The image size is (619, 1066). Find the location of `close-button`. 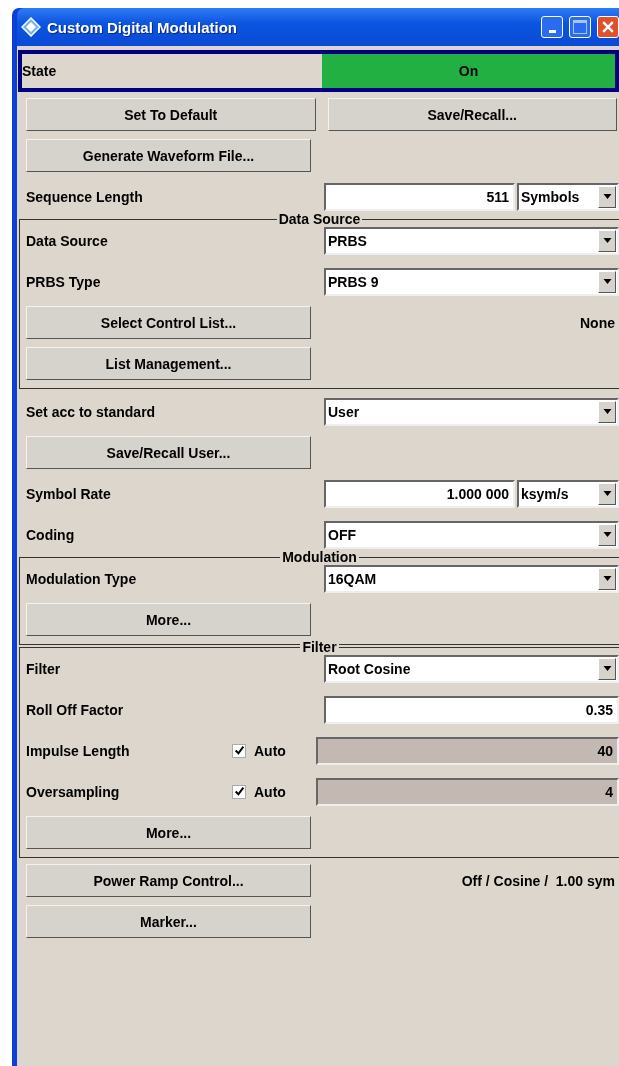

close-button is located at coordinates (608, 27).